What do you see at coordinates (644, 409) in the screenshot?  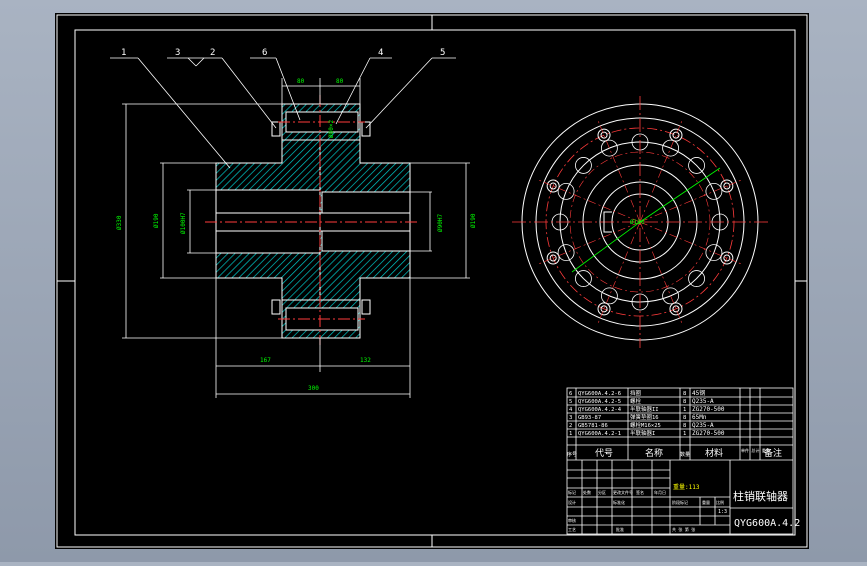 I see `parts-cell-name: 半联轴器II` at bounding box center [644, 409].